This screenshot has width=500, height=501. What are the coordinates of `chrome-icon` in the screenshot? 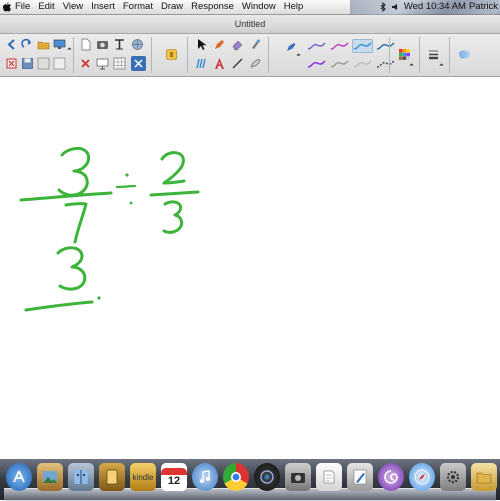 It's located at (236, 477).